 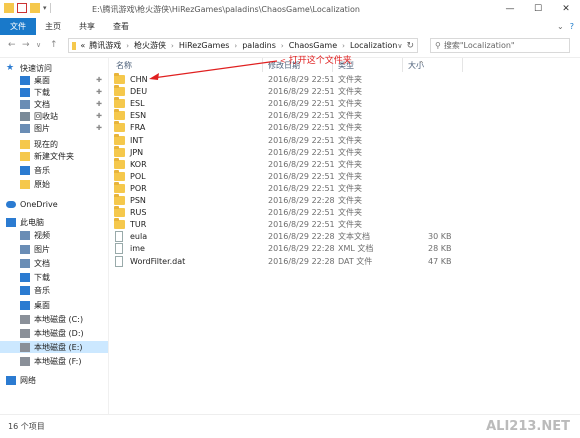 I want to click on sidebar-item-label: 桌面, so click(x=42, y=305).